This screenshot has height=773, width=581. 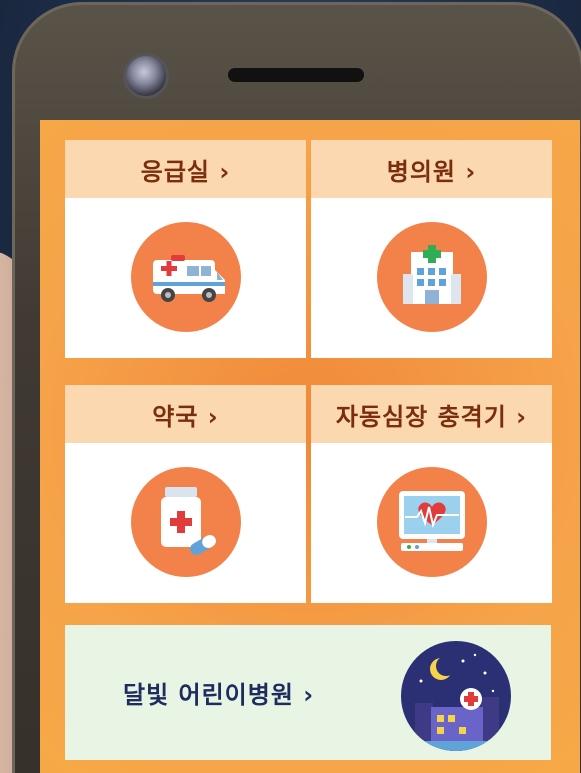 I want to click on medicine-icon, so click(x=186, y=522).